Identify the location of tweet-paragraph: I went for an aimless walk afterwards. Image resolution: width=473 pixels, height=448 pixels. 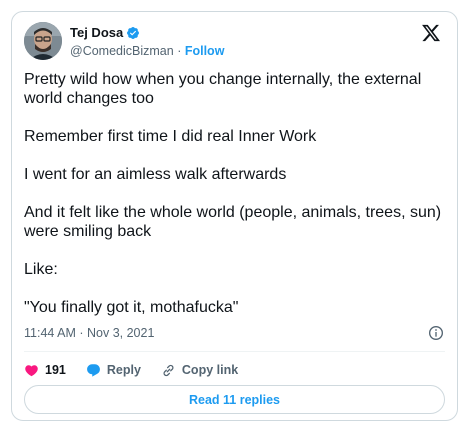
(155, 174).